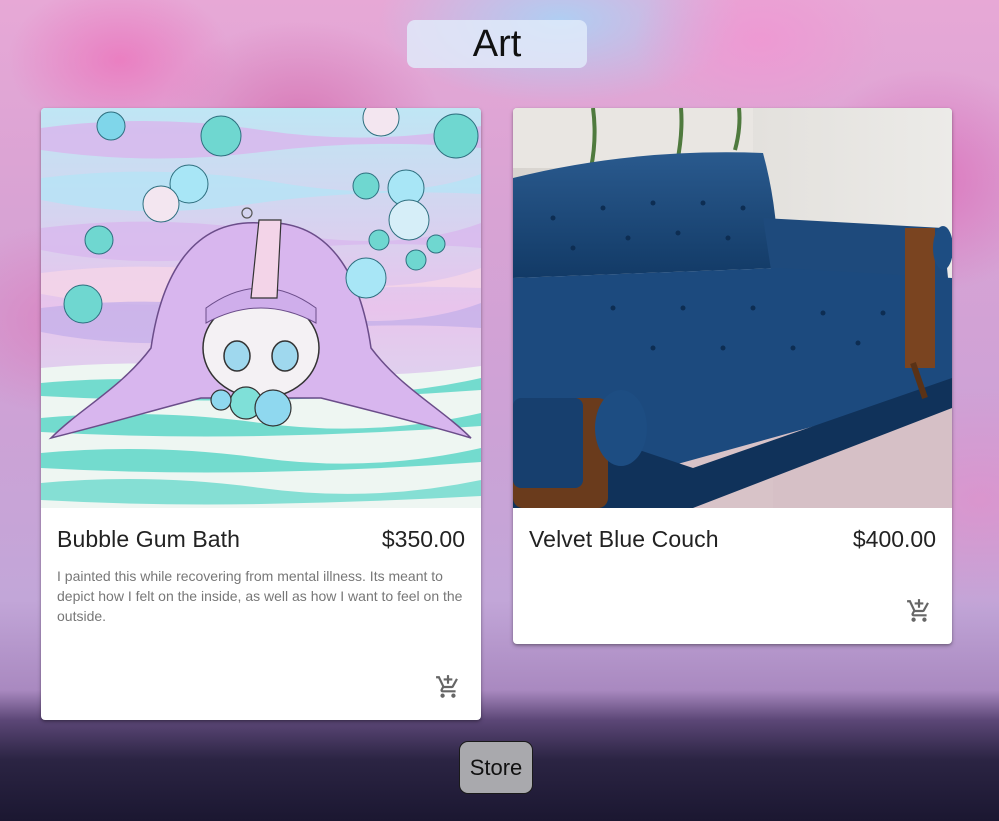 Image resolution: width=999 pixels, height=821 pixels. What do you see at coordinates (149, 539) in the screenshot?
I see `product-name: Bubble Gum Bath` at bounding box center [149, 539].